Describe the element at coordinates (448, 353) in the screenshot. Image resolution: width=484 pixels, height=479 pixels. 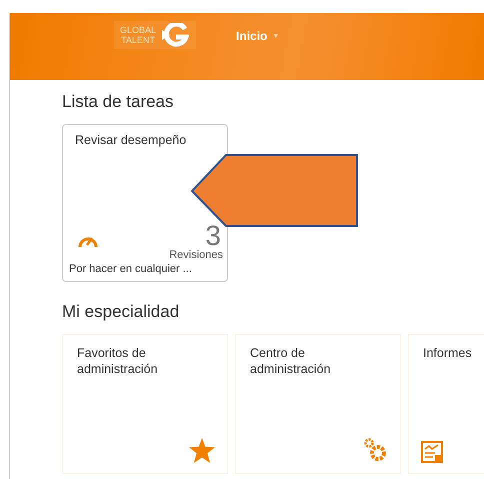
I see `tile-title: Informes` at that location.